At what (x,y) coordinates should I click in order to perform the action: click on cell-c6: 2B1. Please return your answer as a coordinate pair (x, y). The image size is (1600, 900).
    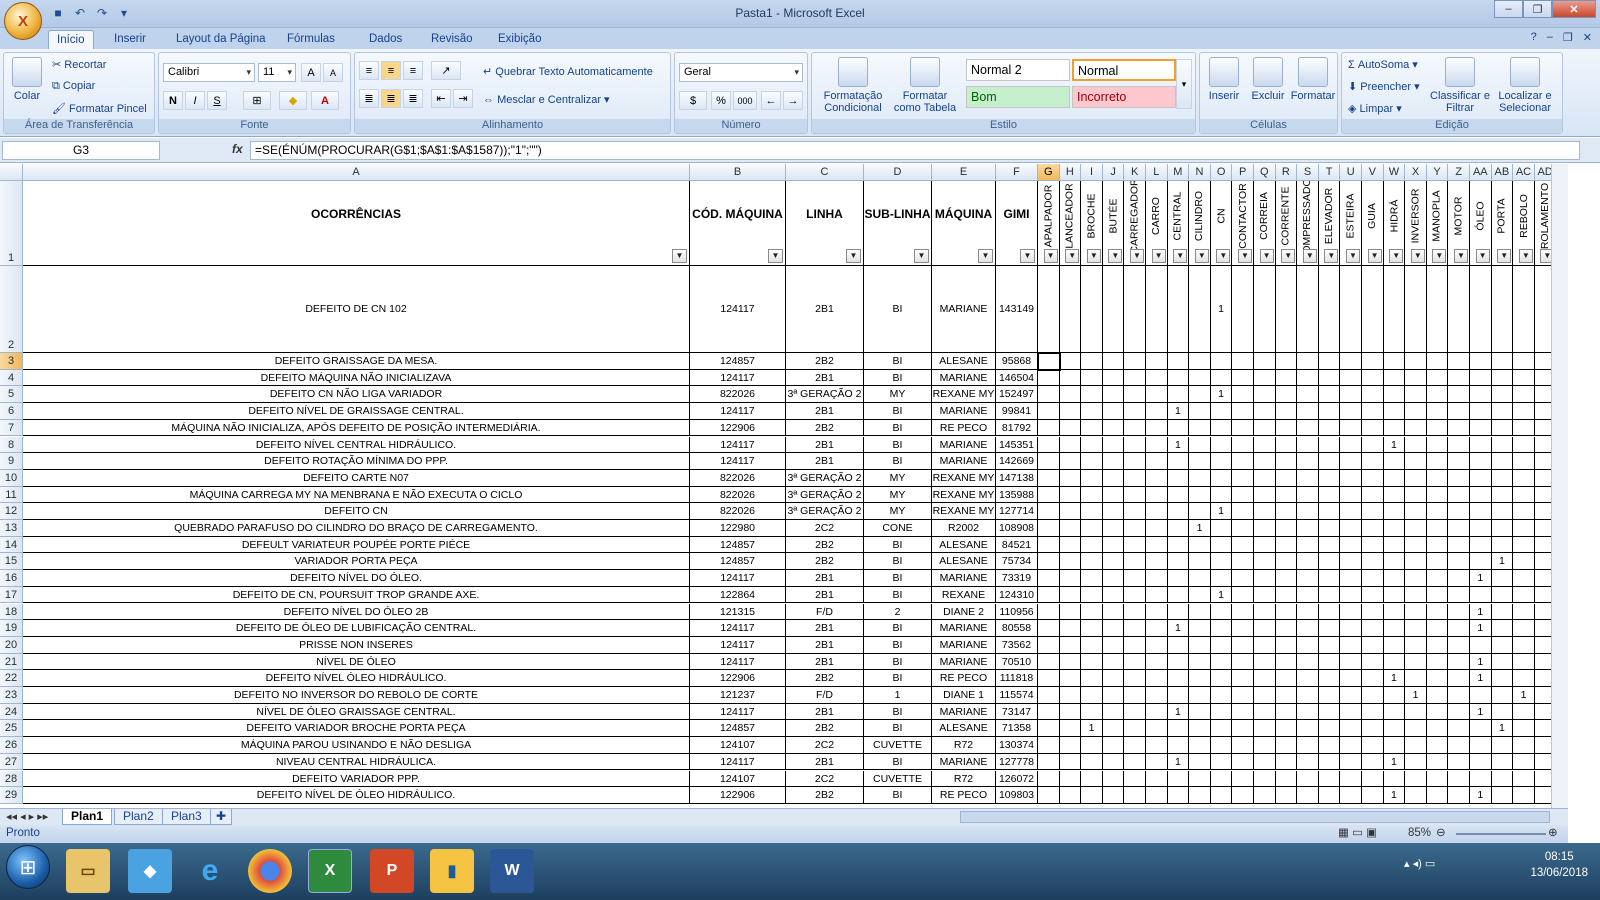
    Looking at the image, I should click on (825, 411).